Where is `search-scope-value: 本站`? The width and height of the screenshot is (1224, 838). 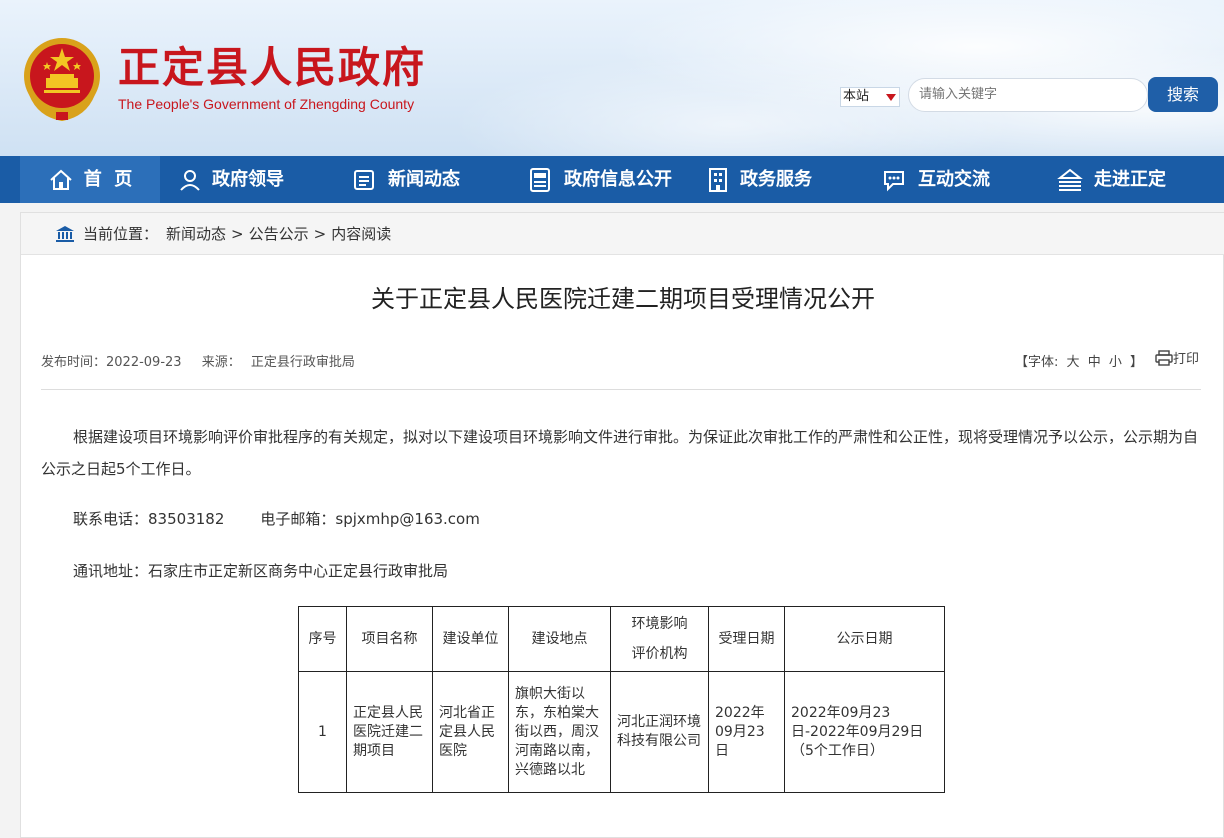 search-scope-value: 本站 is located at coordinates (856, 96).